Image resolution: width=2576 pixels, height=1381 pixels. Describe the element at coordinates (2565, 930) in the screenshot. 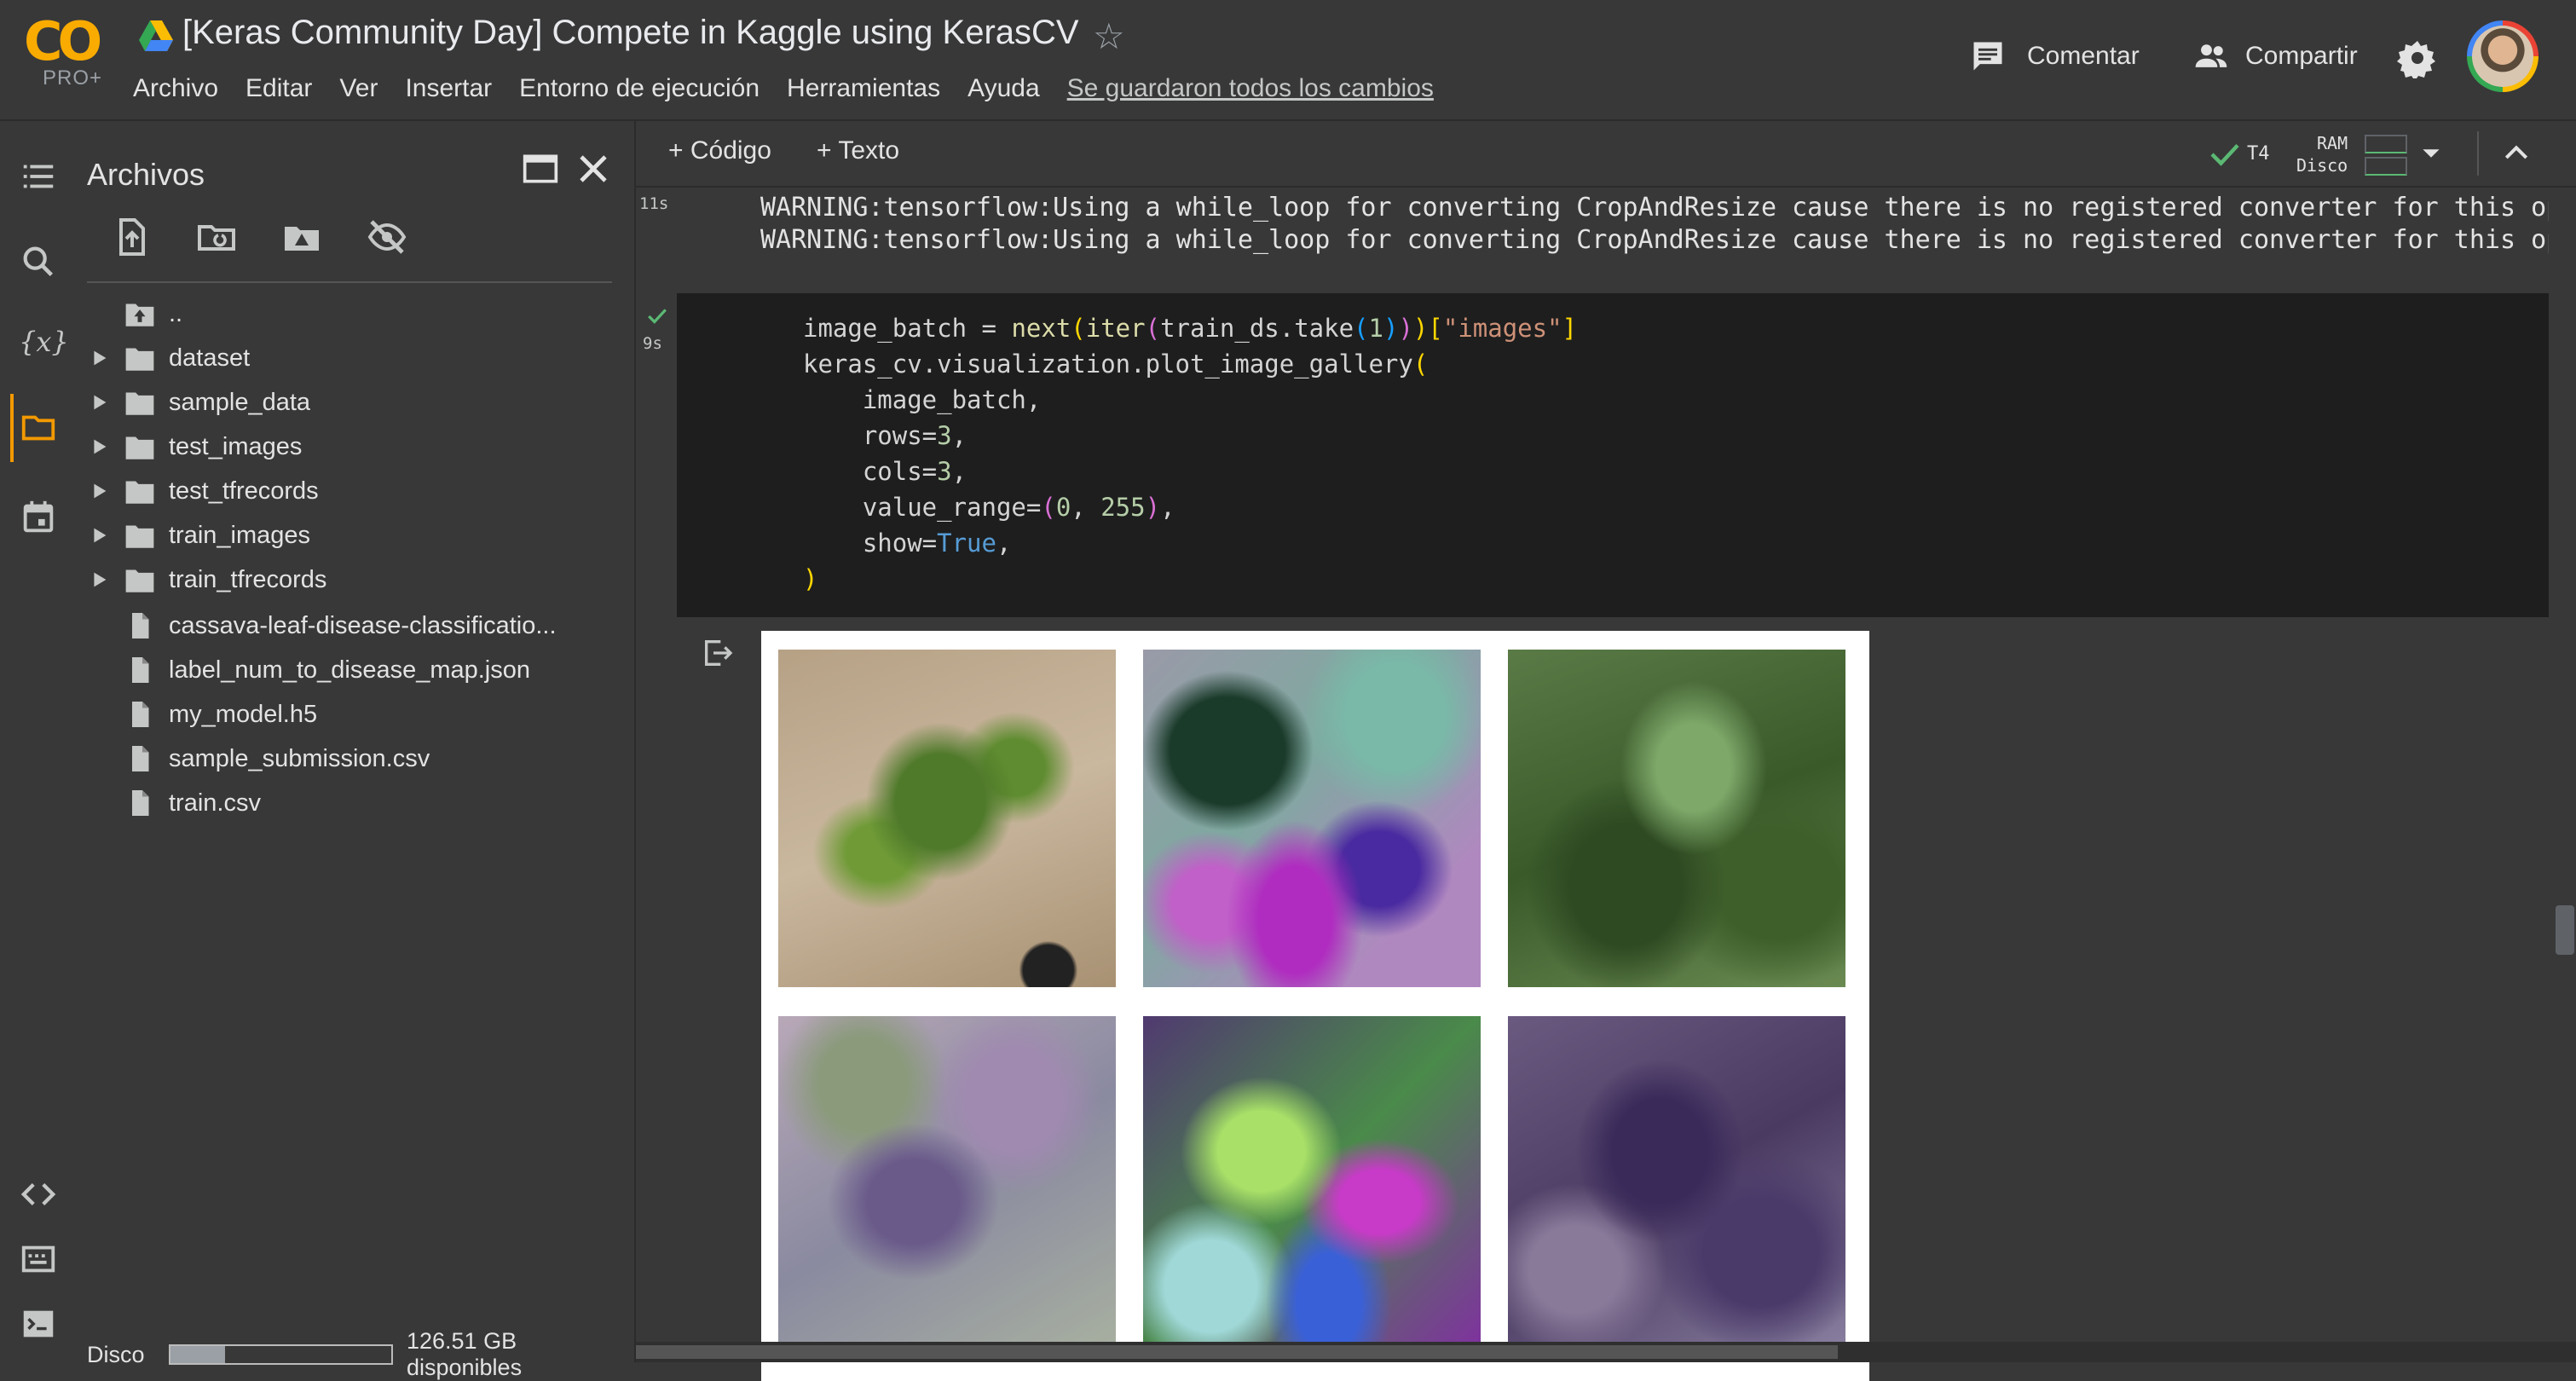

I see `vertical-scrollbar` at that location.